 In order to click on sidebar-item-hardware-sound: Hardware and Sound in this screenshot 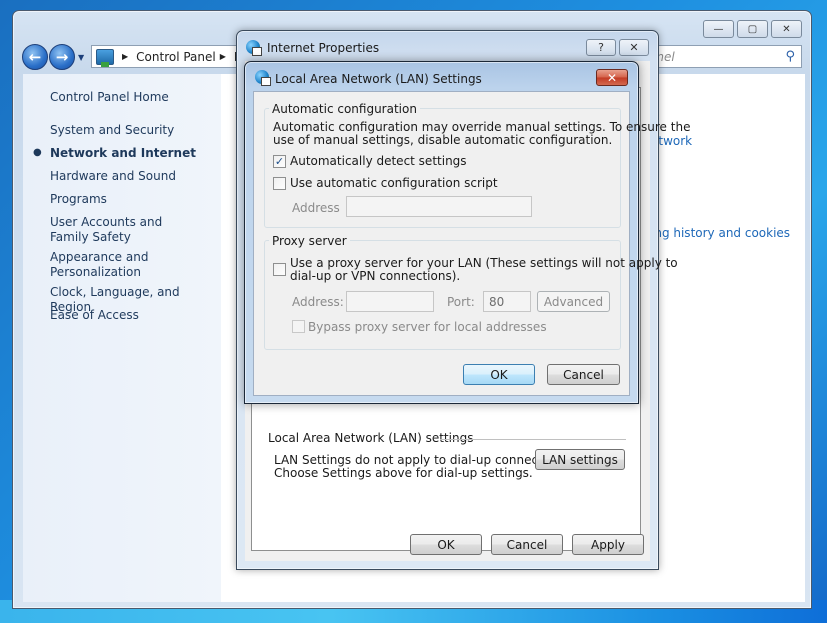, I will do `click(113, 176)`.